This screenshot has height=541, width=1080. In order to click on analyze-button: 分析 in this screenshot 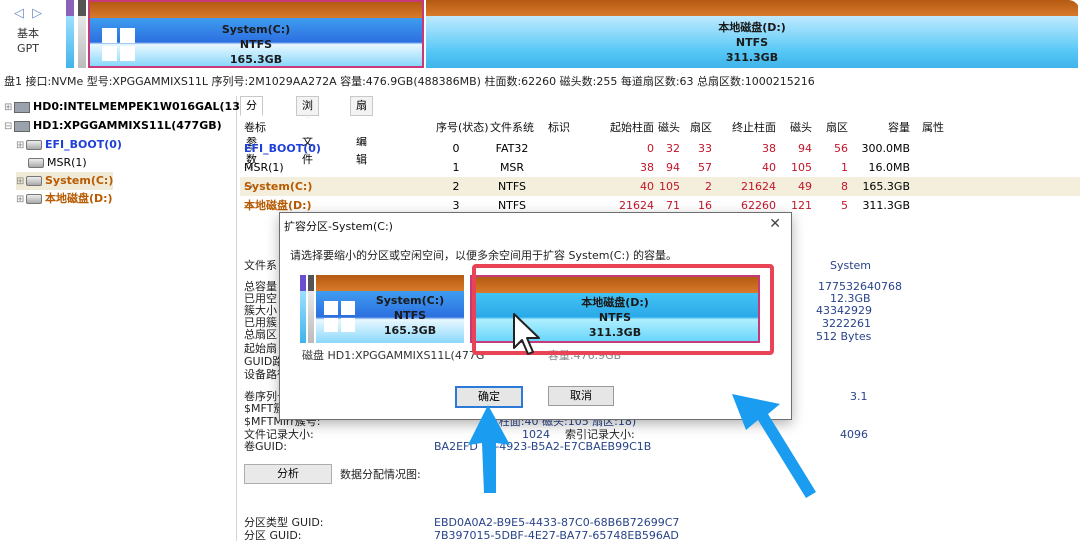, I will do `click(288, 474)`.